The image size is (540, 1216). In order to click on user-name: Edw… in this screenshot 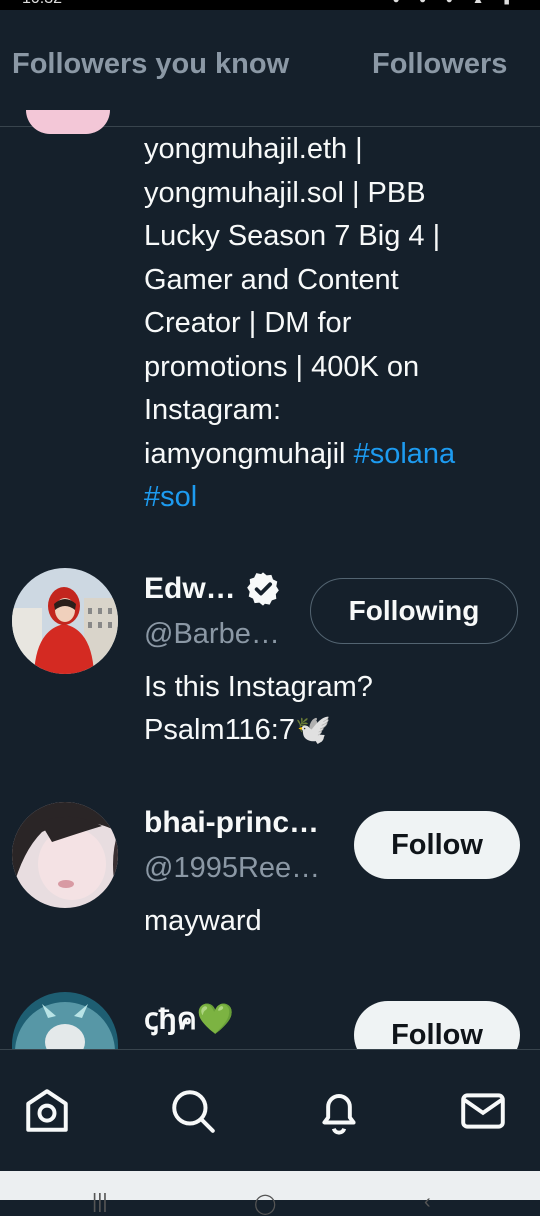, I will do `click(190, 589)`.